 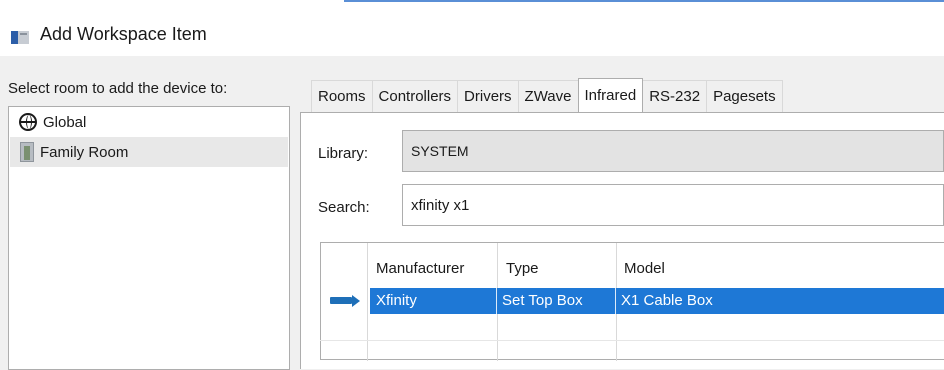 What do you see at coordinates (415, 96) in the screenshot?
I see `tab-controllers: Controllers` at bounding box center [415, 96].